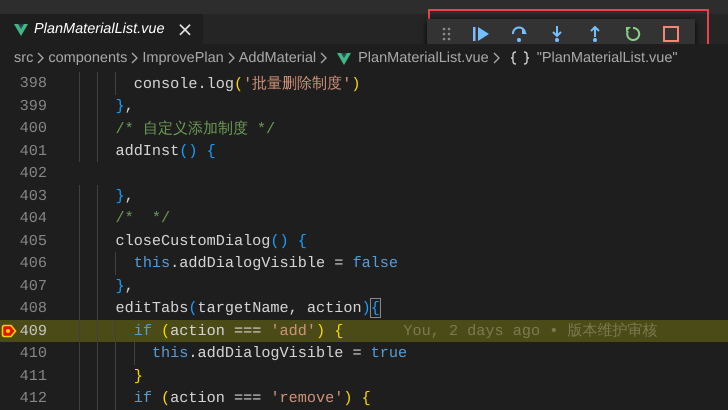 This screenshot has width=728, height=410. I want to click on line-number: 409, so click(33, 331).